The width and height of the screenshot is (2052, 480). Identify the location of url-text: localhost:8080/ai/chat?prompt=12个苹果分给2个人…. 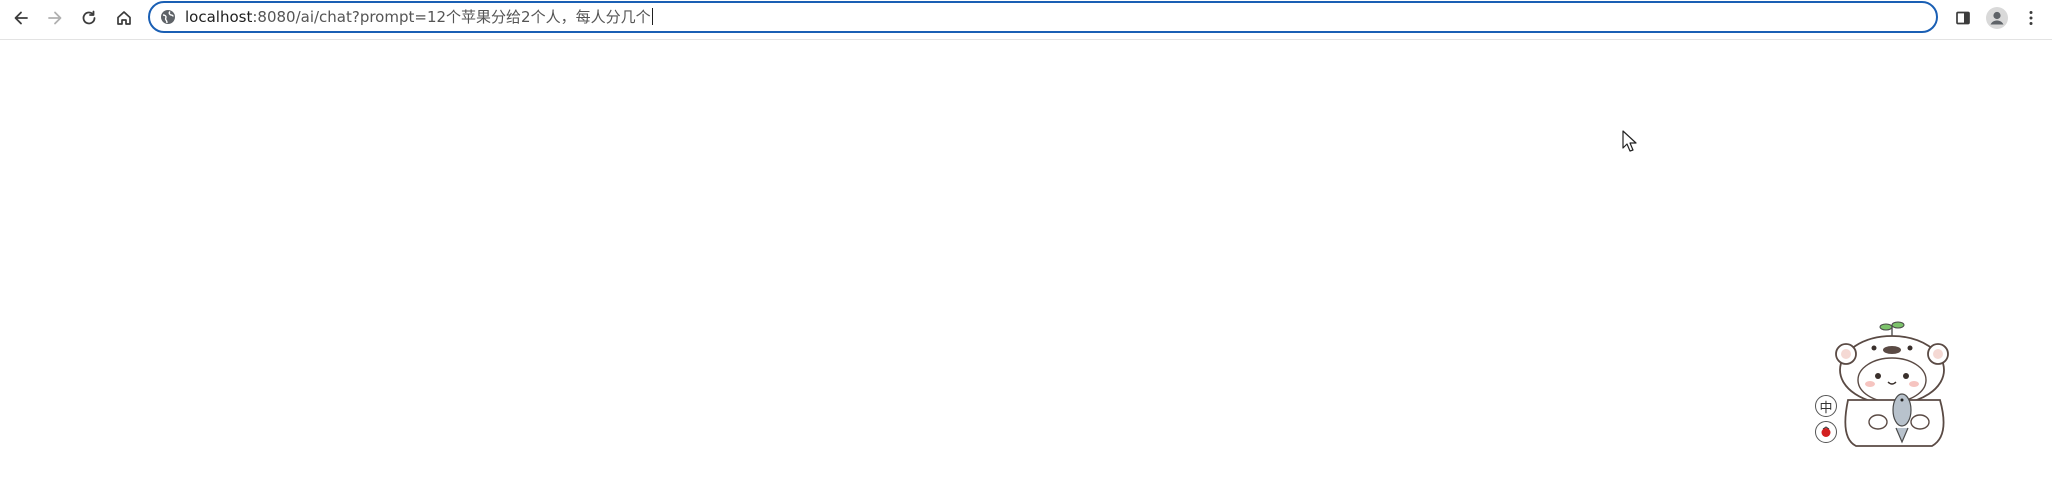
(419, 17).